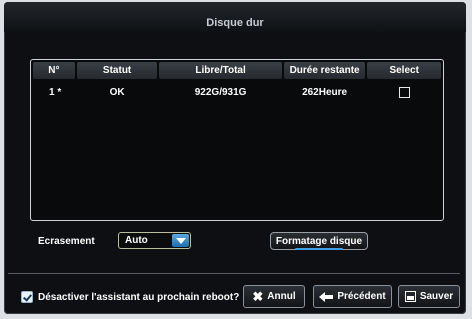 The image size is (472, 319). Describe the element at coordinates (258, 296) in the screenshot. I see `x-icon: ✖` at that location.